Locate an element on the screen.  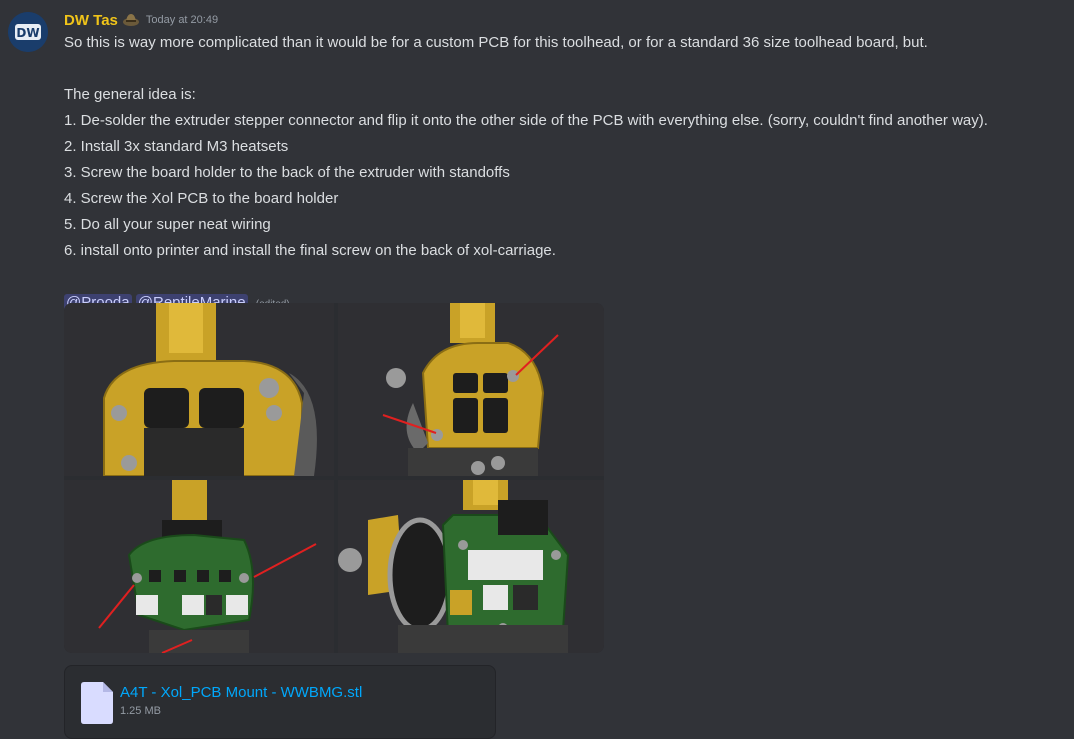
avatar: DW is located at coordinates (28, 32).